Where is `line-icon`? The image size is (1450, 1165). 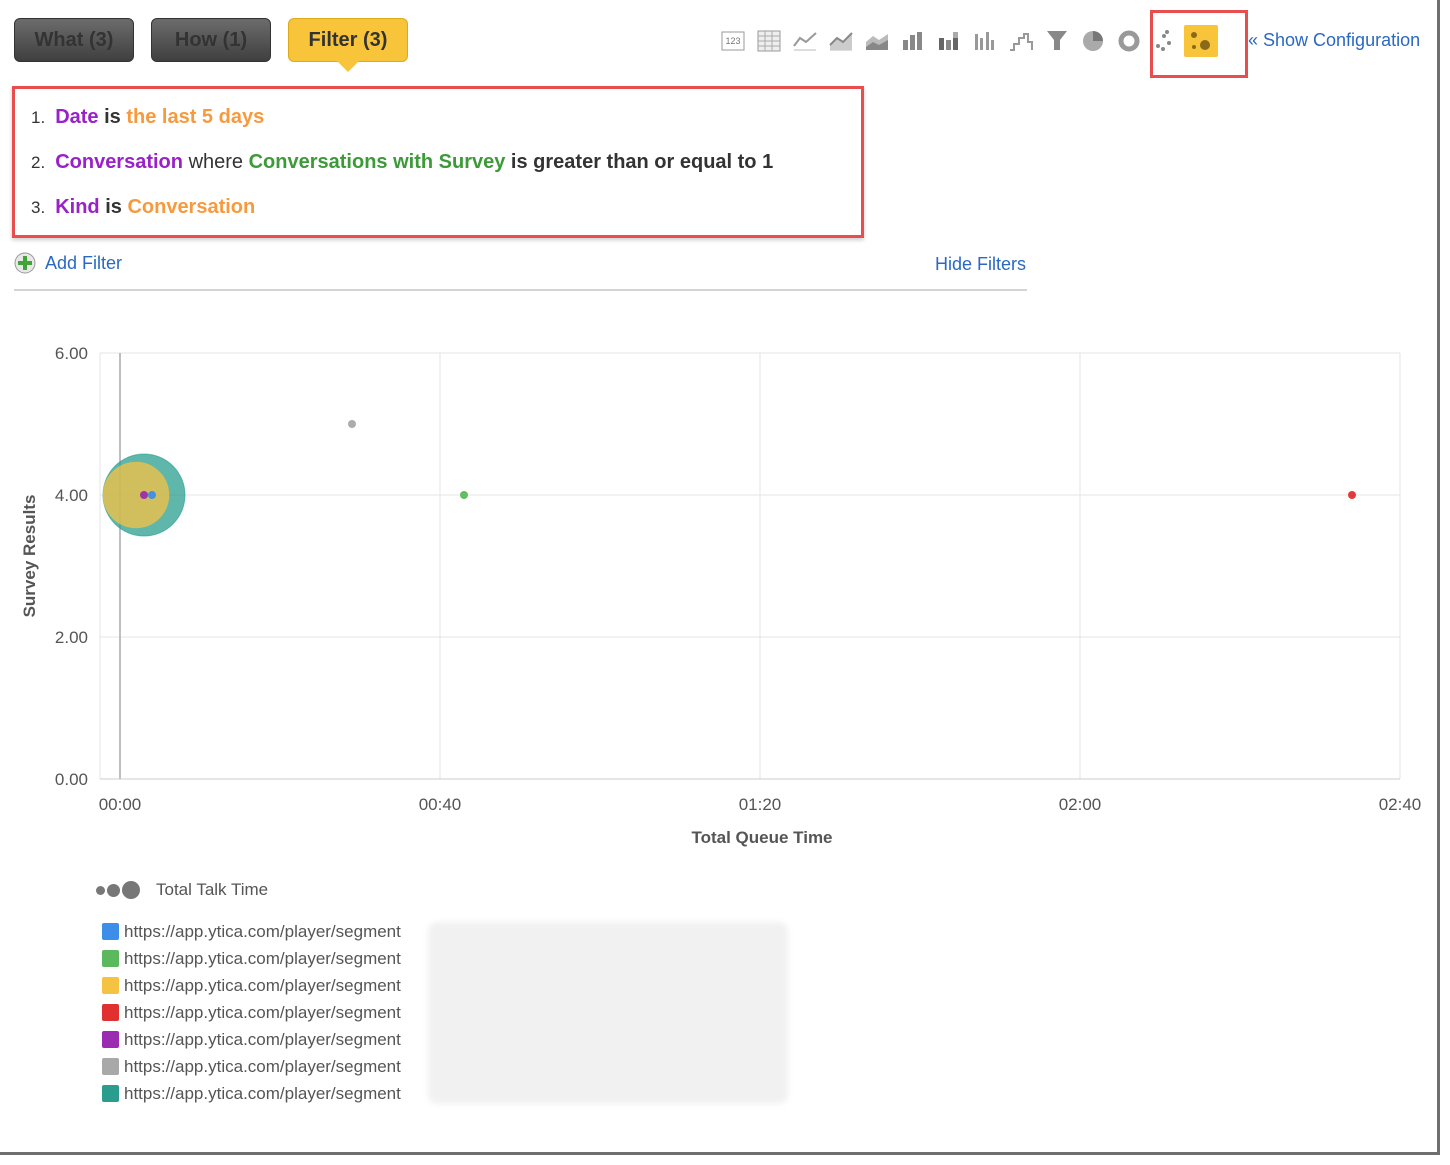 line-icon is located at coordinates (805, 41).